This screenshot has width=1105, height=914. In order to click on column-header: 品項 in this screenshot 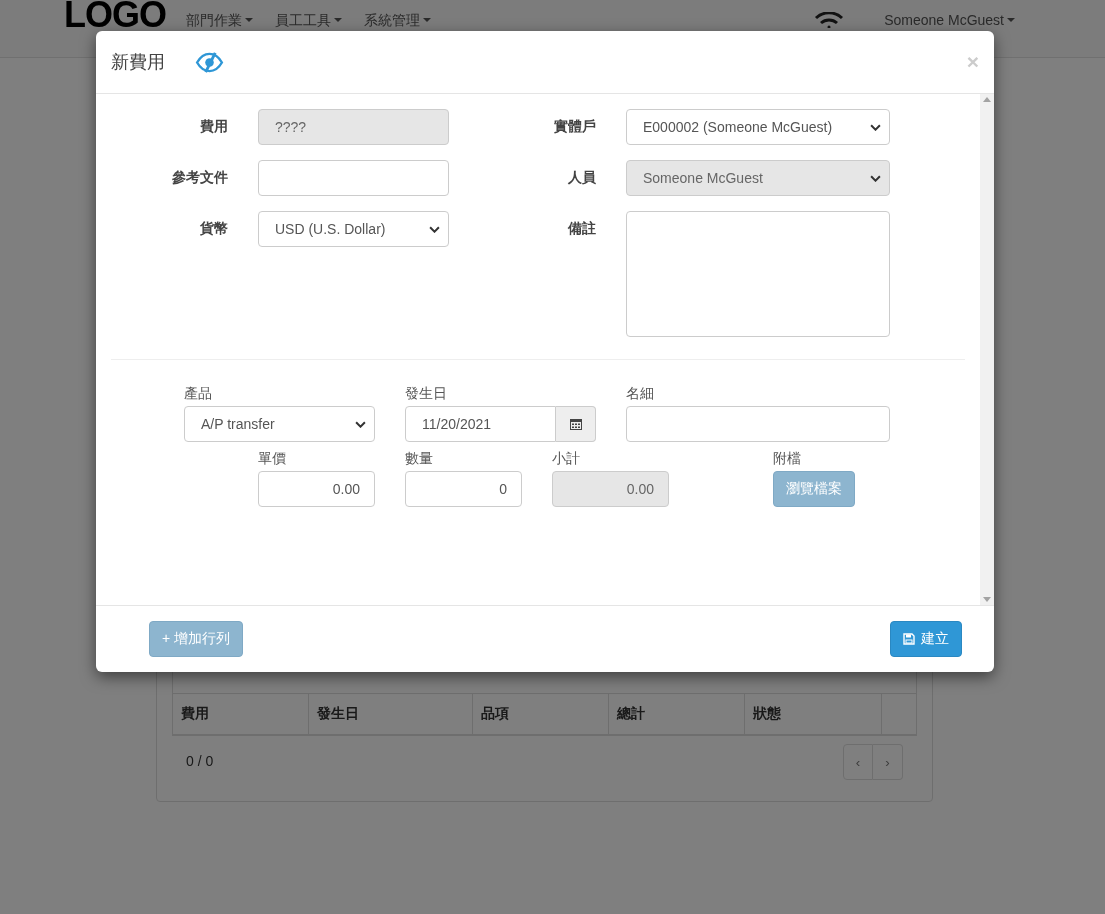, I will do `click(541, 714)`.